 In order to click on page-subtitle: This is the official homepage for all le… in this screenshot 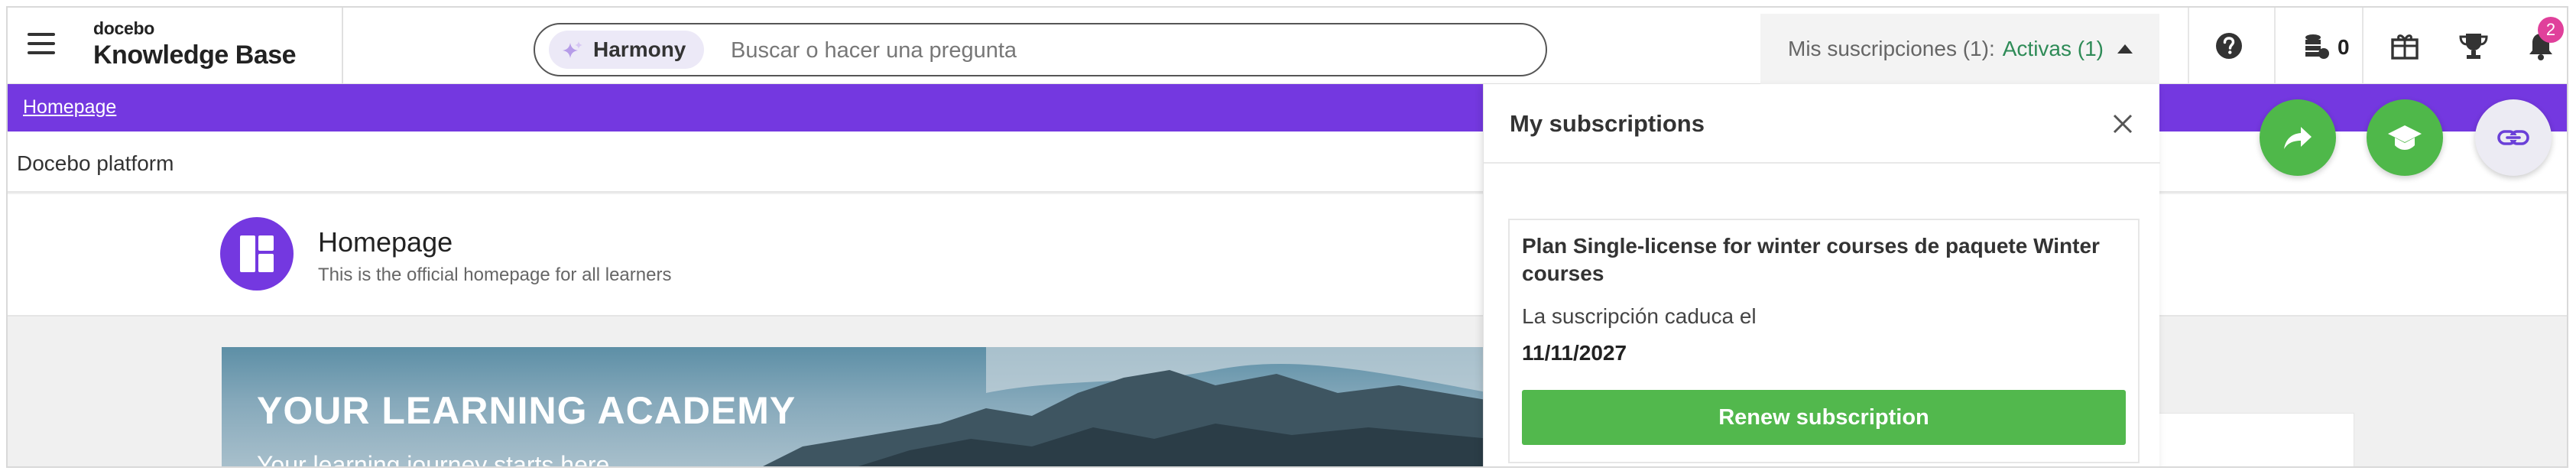, I will do `click(495, 275)`.